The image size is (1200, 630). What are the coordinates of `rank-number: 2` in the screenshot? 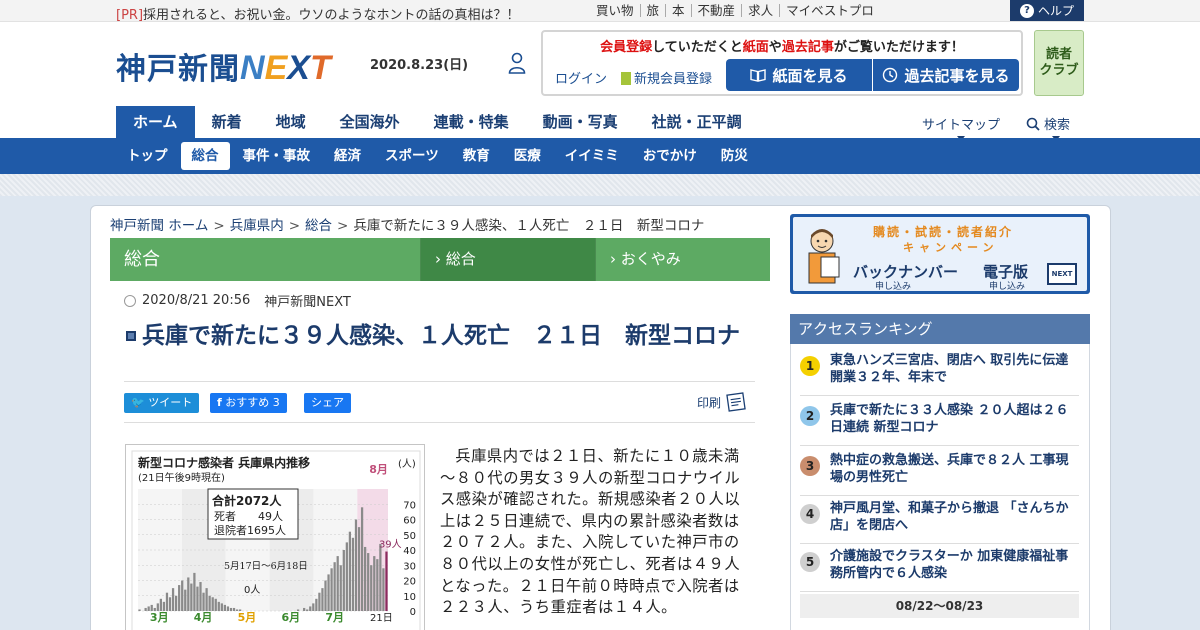 It's located at (810, 416).